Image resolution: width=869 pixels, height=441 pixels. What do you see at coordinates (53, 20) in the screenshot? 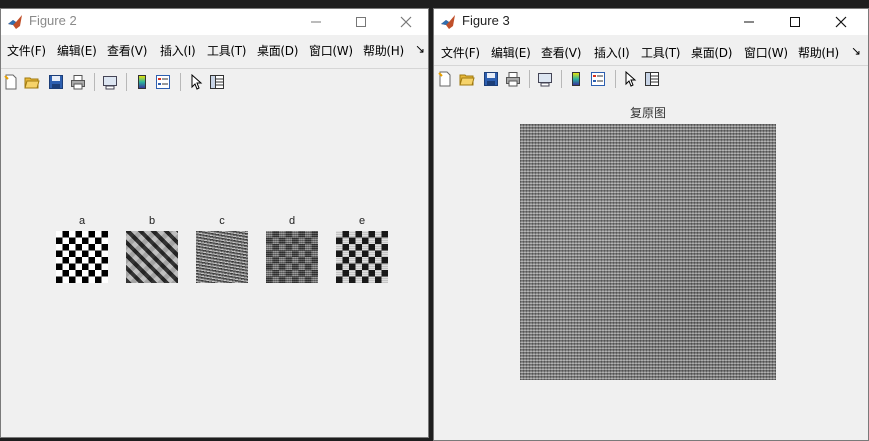
I see `window-title: Figure 2` at bounding box center [53, 20].